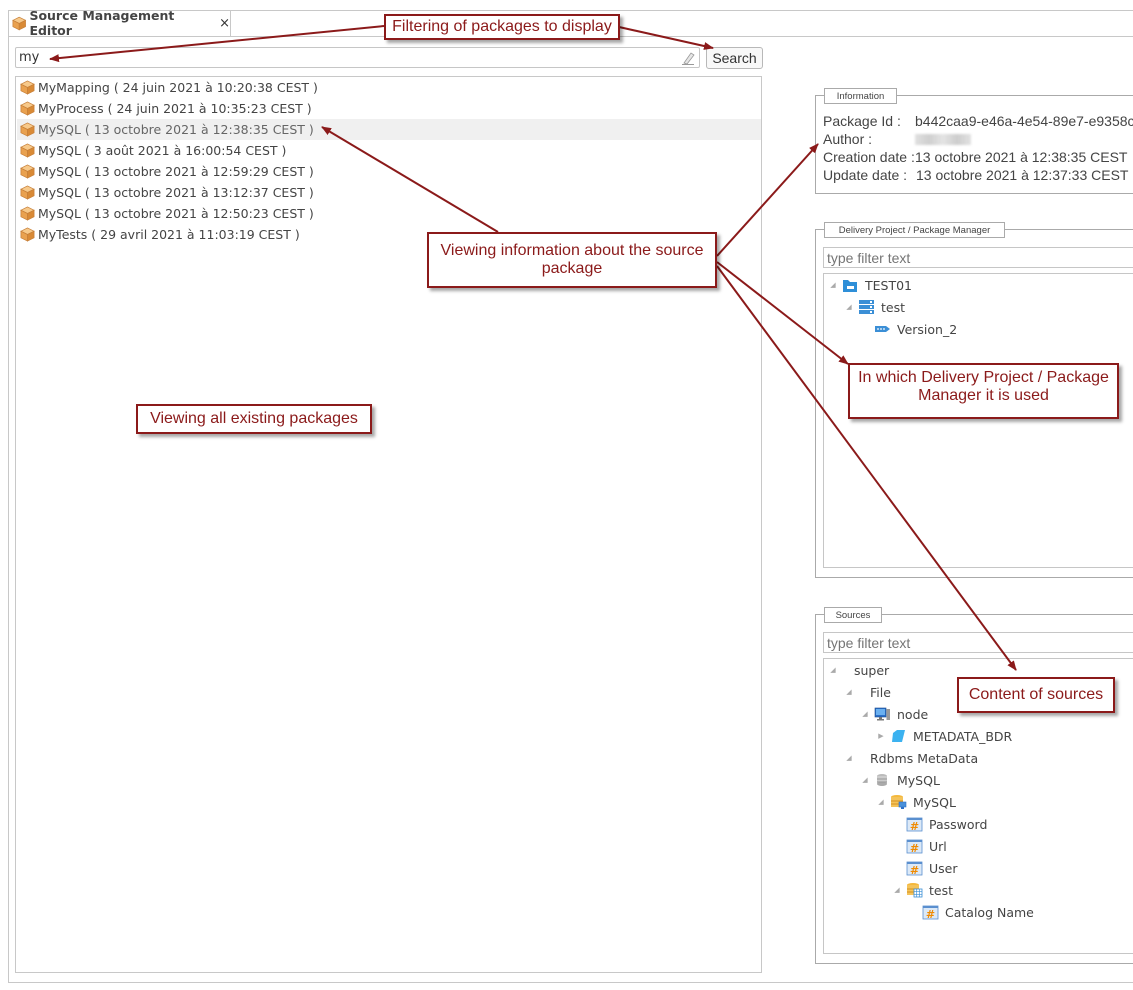 This screenshot has width=1133, height=990. Describe the element at coordinates (224, 23) in the screenshot. I see `close-icon: ×` at that location.